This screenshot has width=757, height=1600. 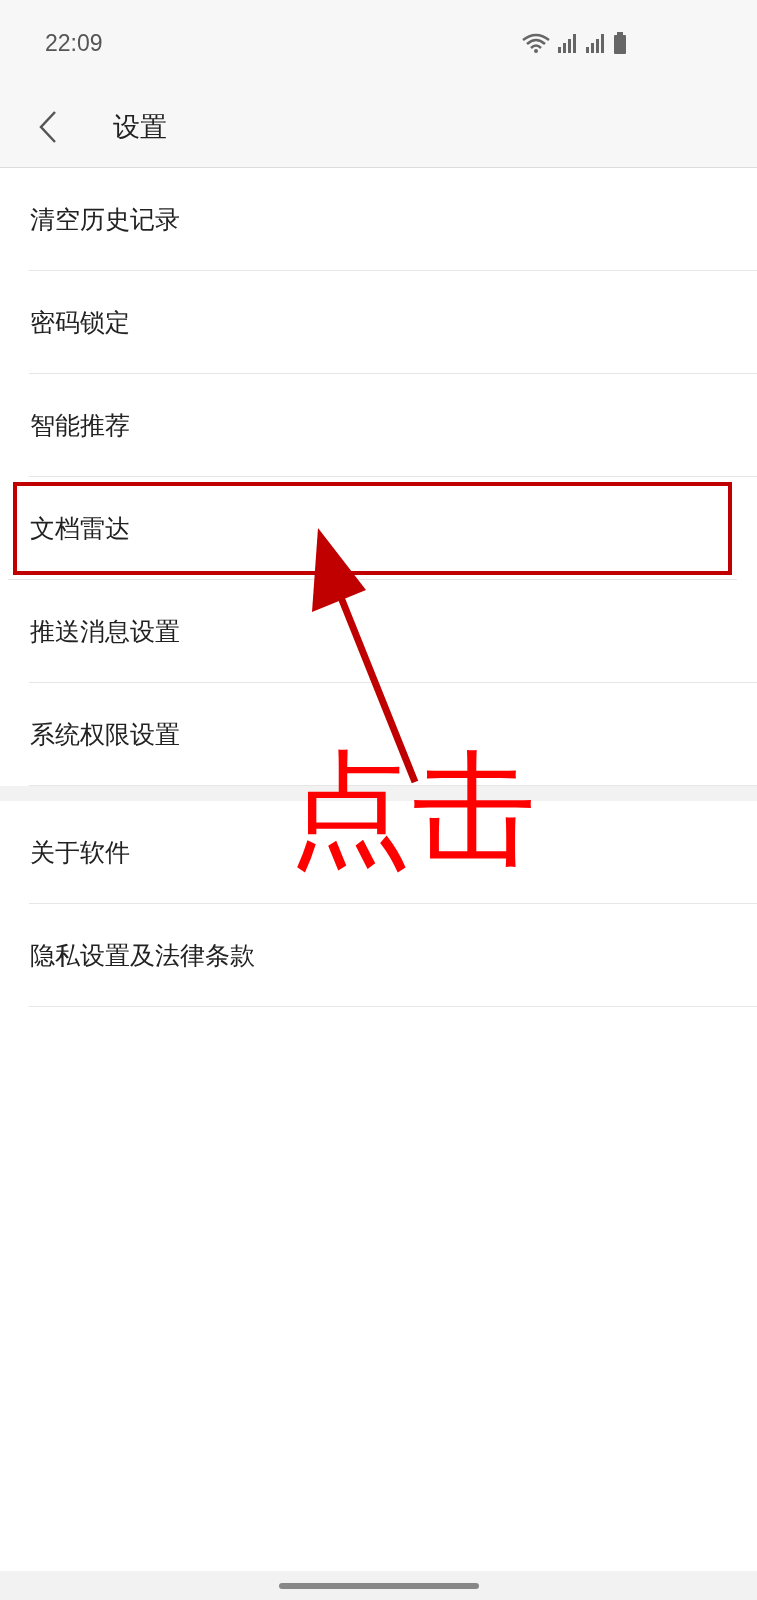 I want to click on home-handle, so click(x=378, y=1585).